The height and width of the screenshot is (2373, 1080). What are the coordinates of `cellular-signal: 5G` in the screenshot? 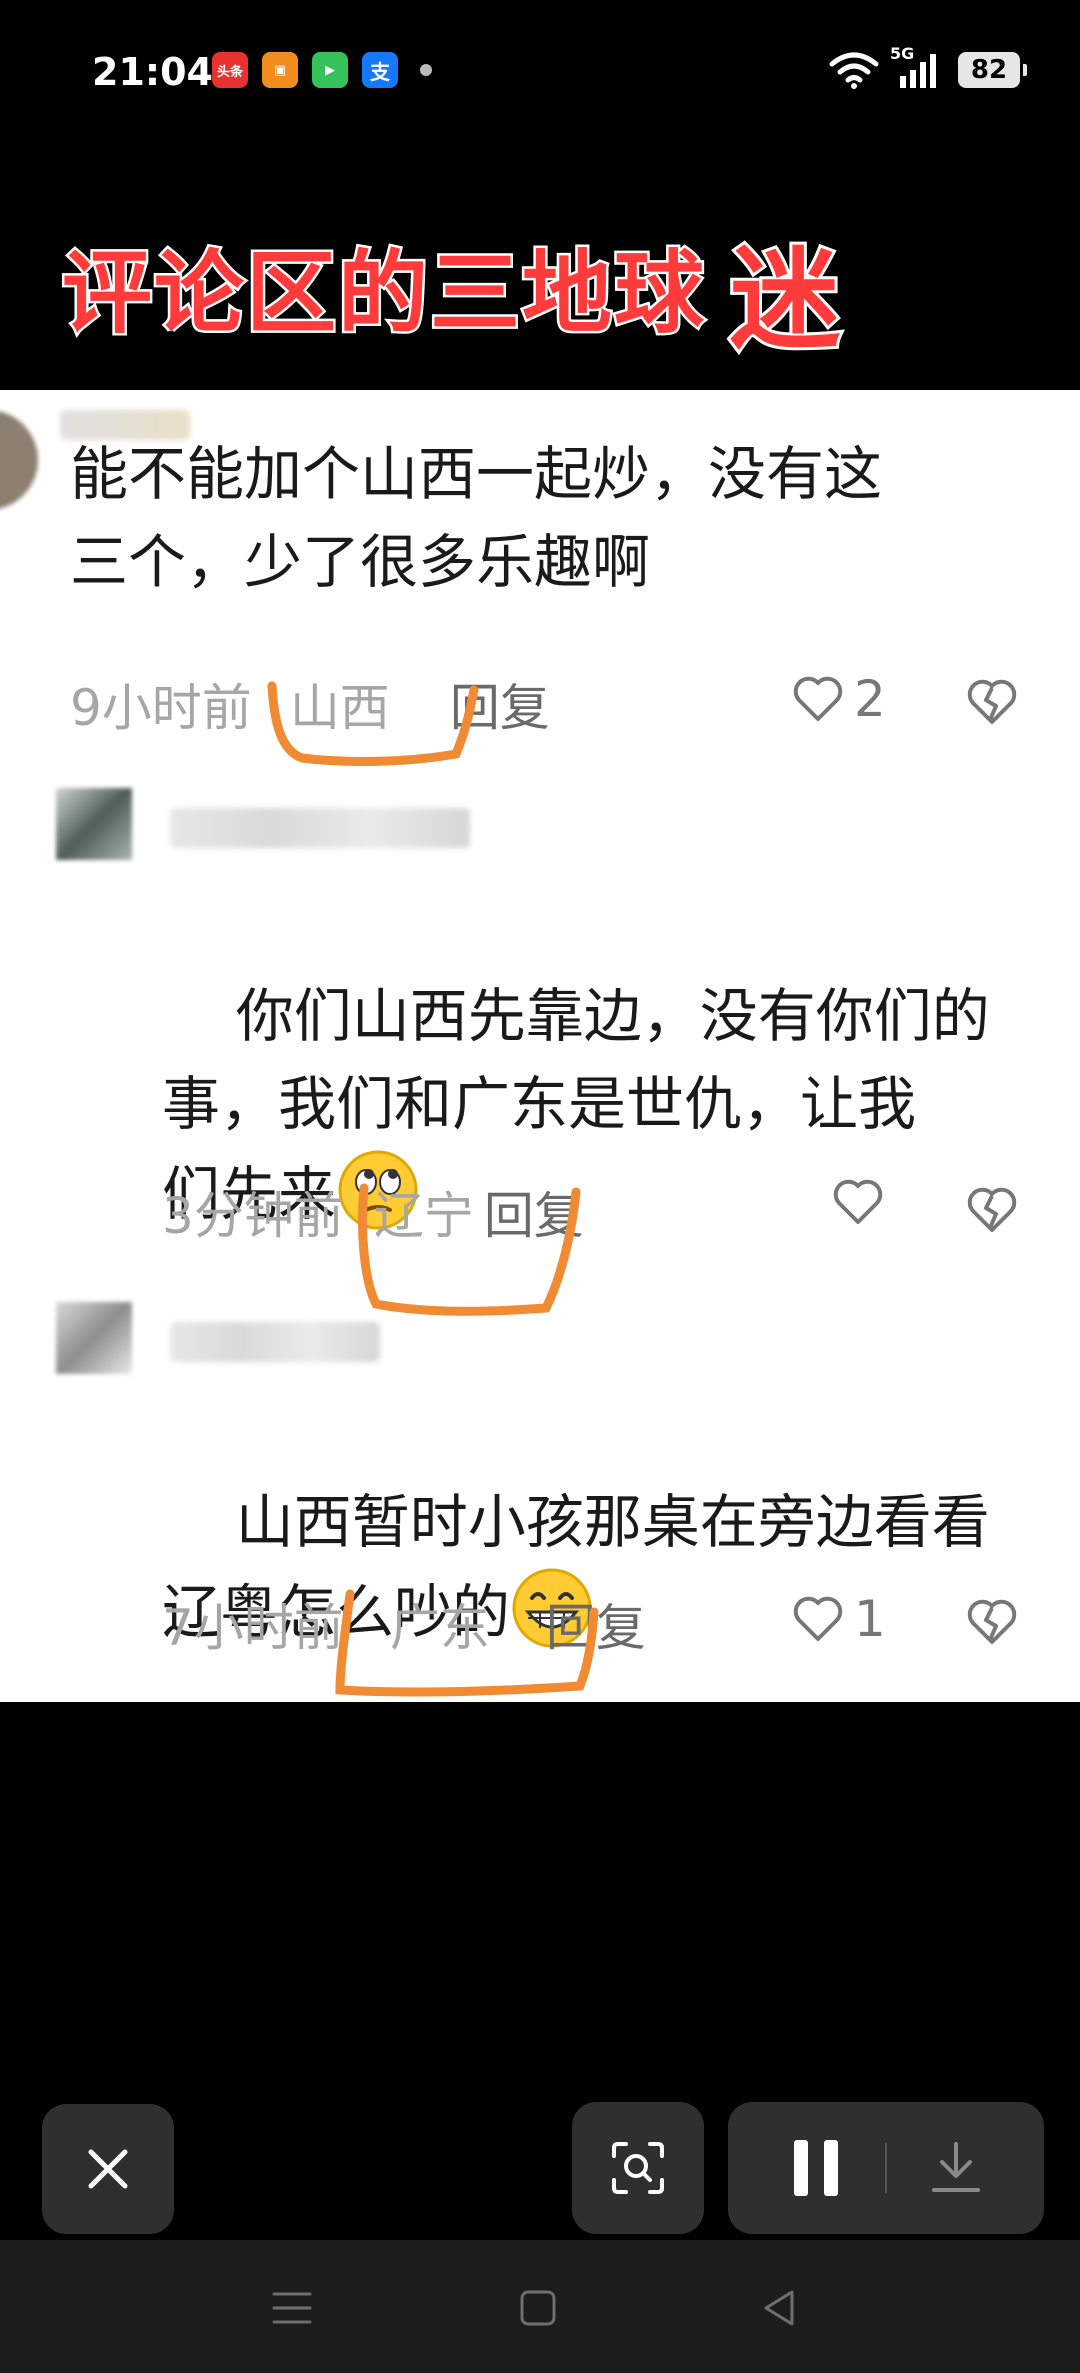 It's located at (917, 67).